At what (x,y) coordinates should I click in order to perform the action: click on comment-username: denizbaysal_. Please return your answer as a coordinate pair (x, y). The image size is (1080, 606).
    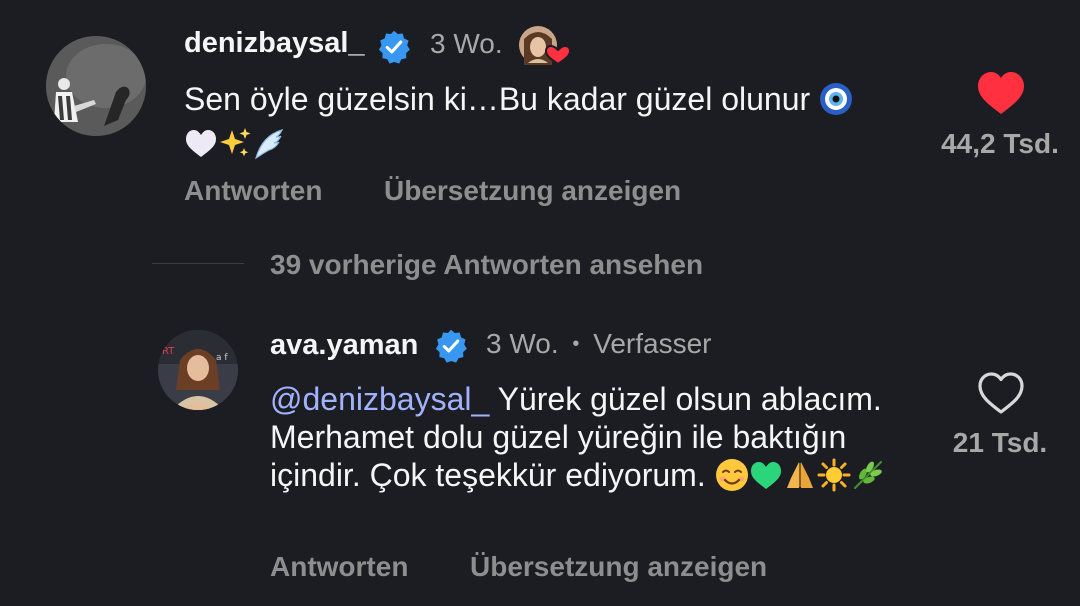
    Looking at the image, I should click on (274, 43).